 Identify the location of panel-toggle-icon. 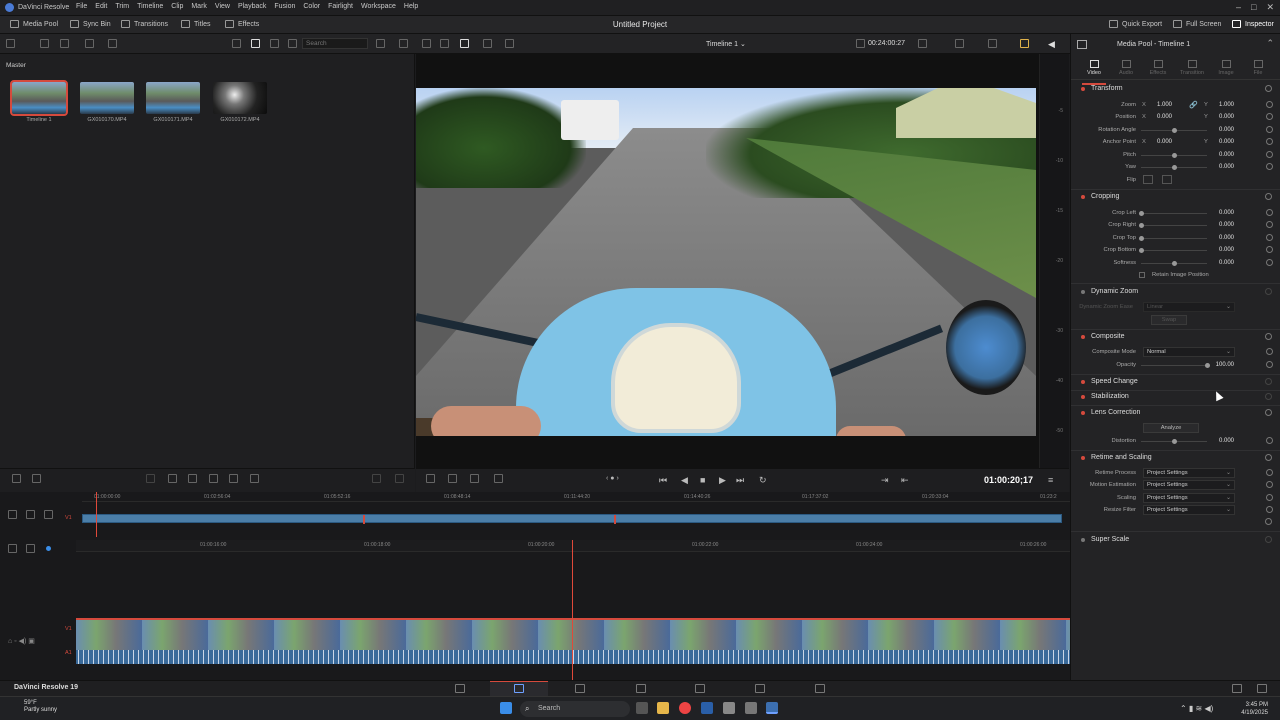
(10, 43).